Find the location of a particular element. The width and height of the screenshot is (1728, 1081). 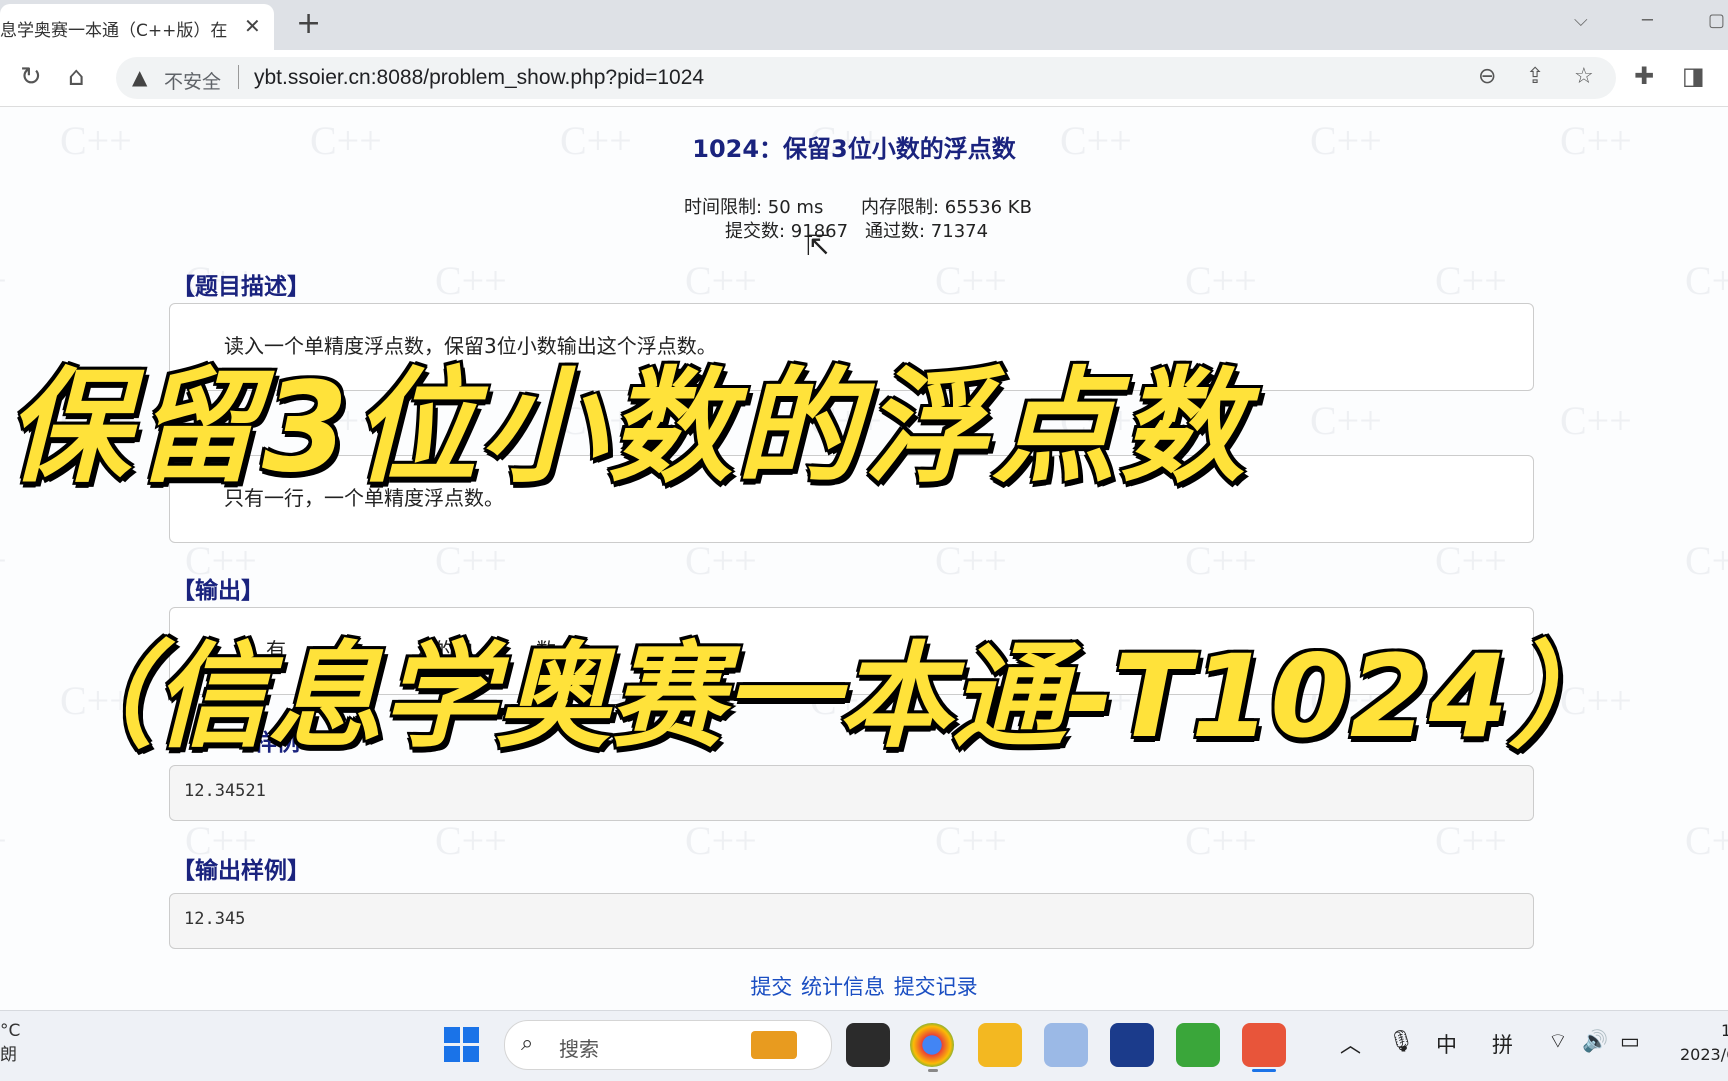

chevron-up-icon: ︿ is located at coordinates (1350, 1044).